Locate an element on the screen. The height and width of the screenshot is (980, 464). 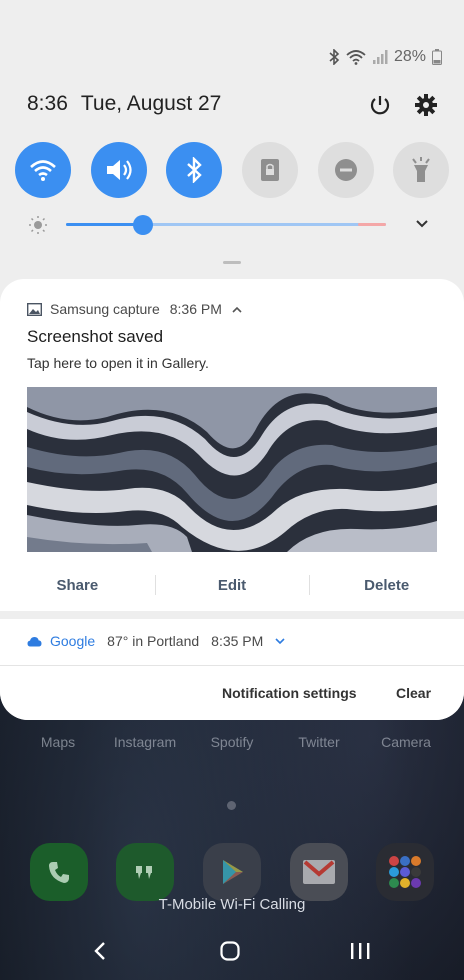
page-indicator is located at coordinates (231, 805).